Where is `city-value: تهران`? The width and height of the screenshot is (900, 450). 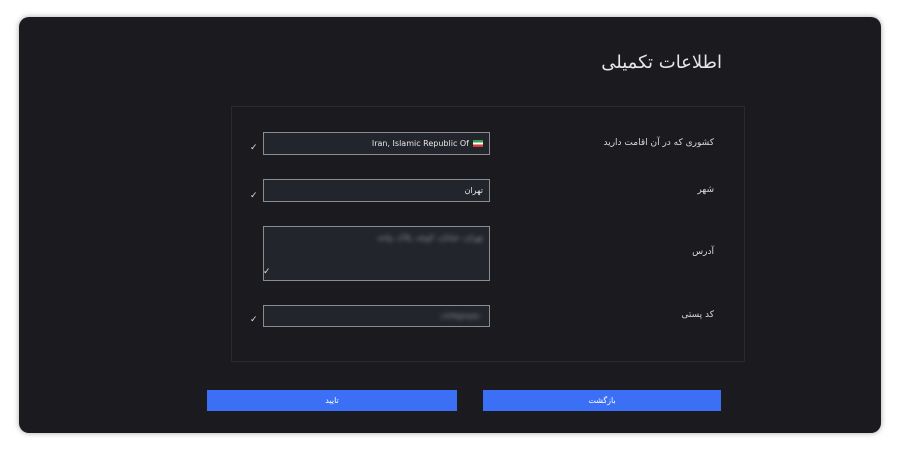
city-value: تهران is located at coordinates (473, 190).